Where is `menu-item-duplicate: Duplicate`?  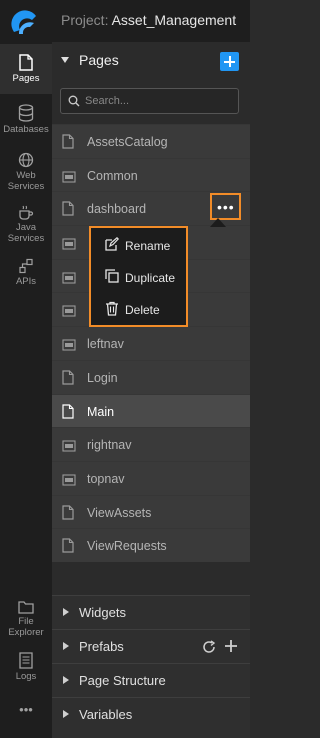 menu-item-duplicate: Duplicate is located at coordinates (138, 278).